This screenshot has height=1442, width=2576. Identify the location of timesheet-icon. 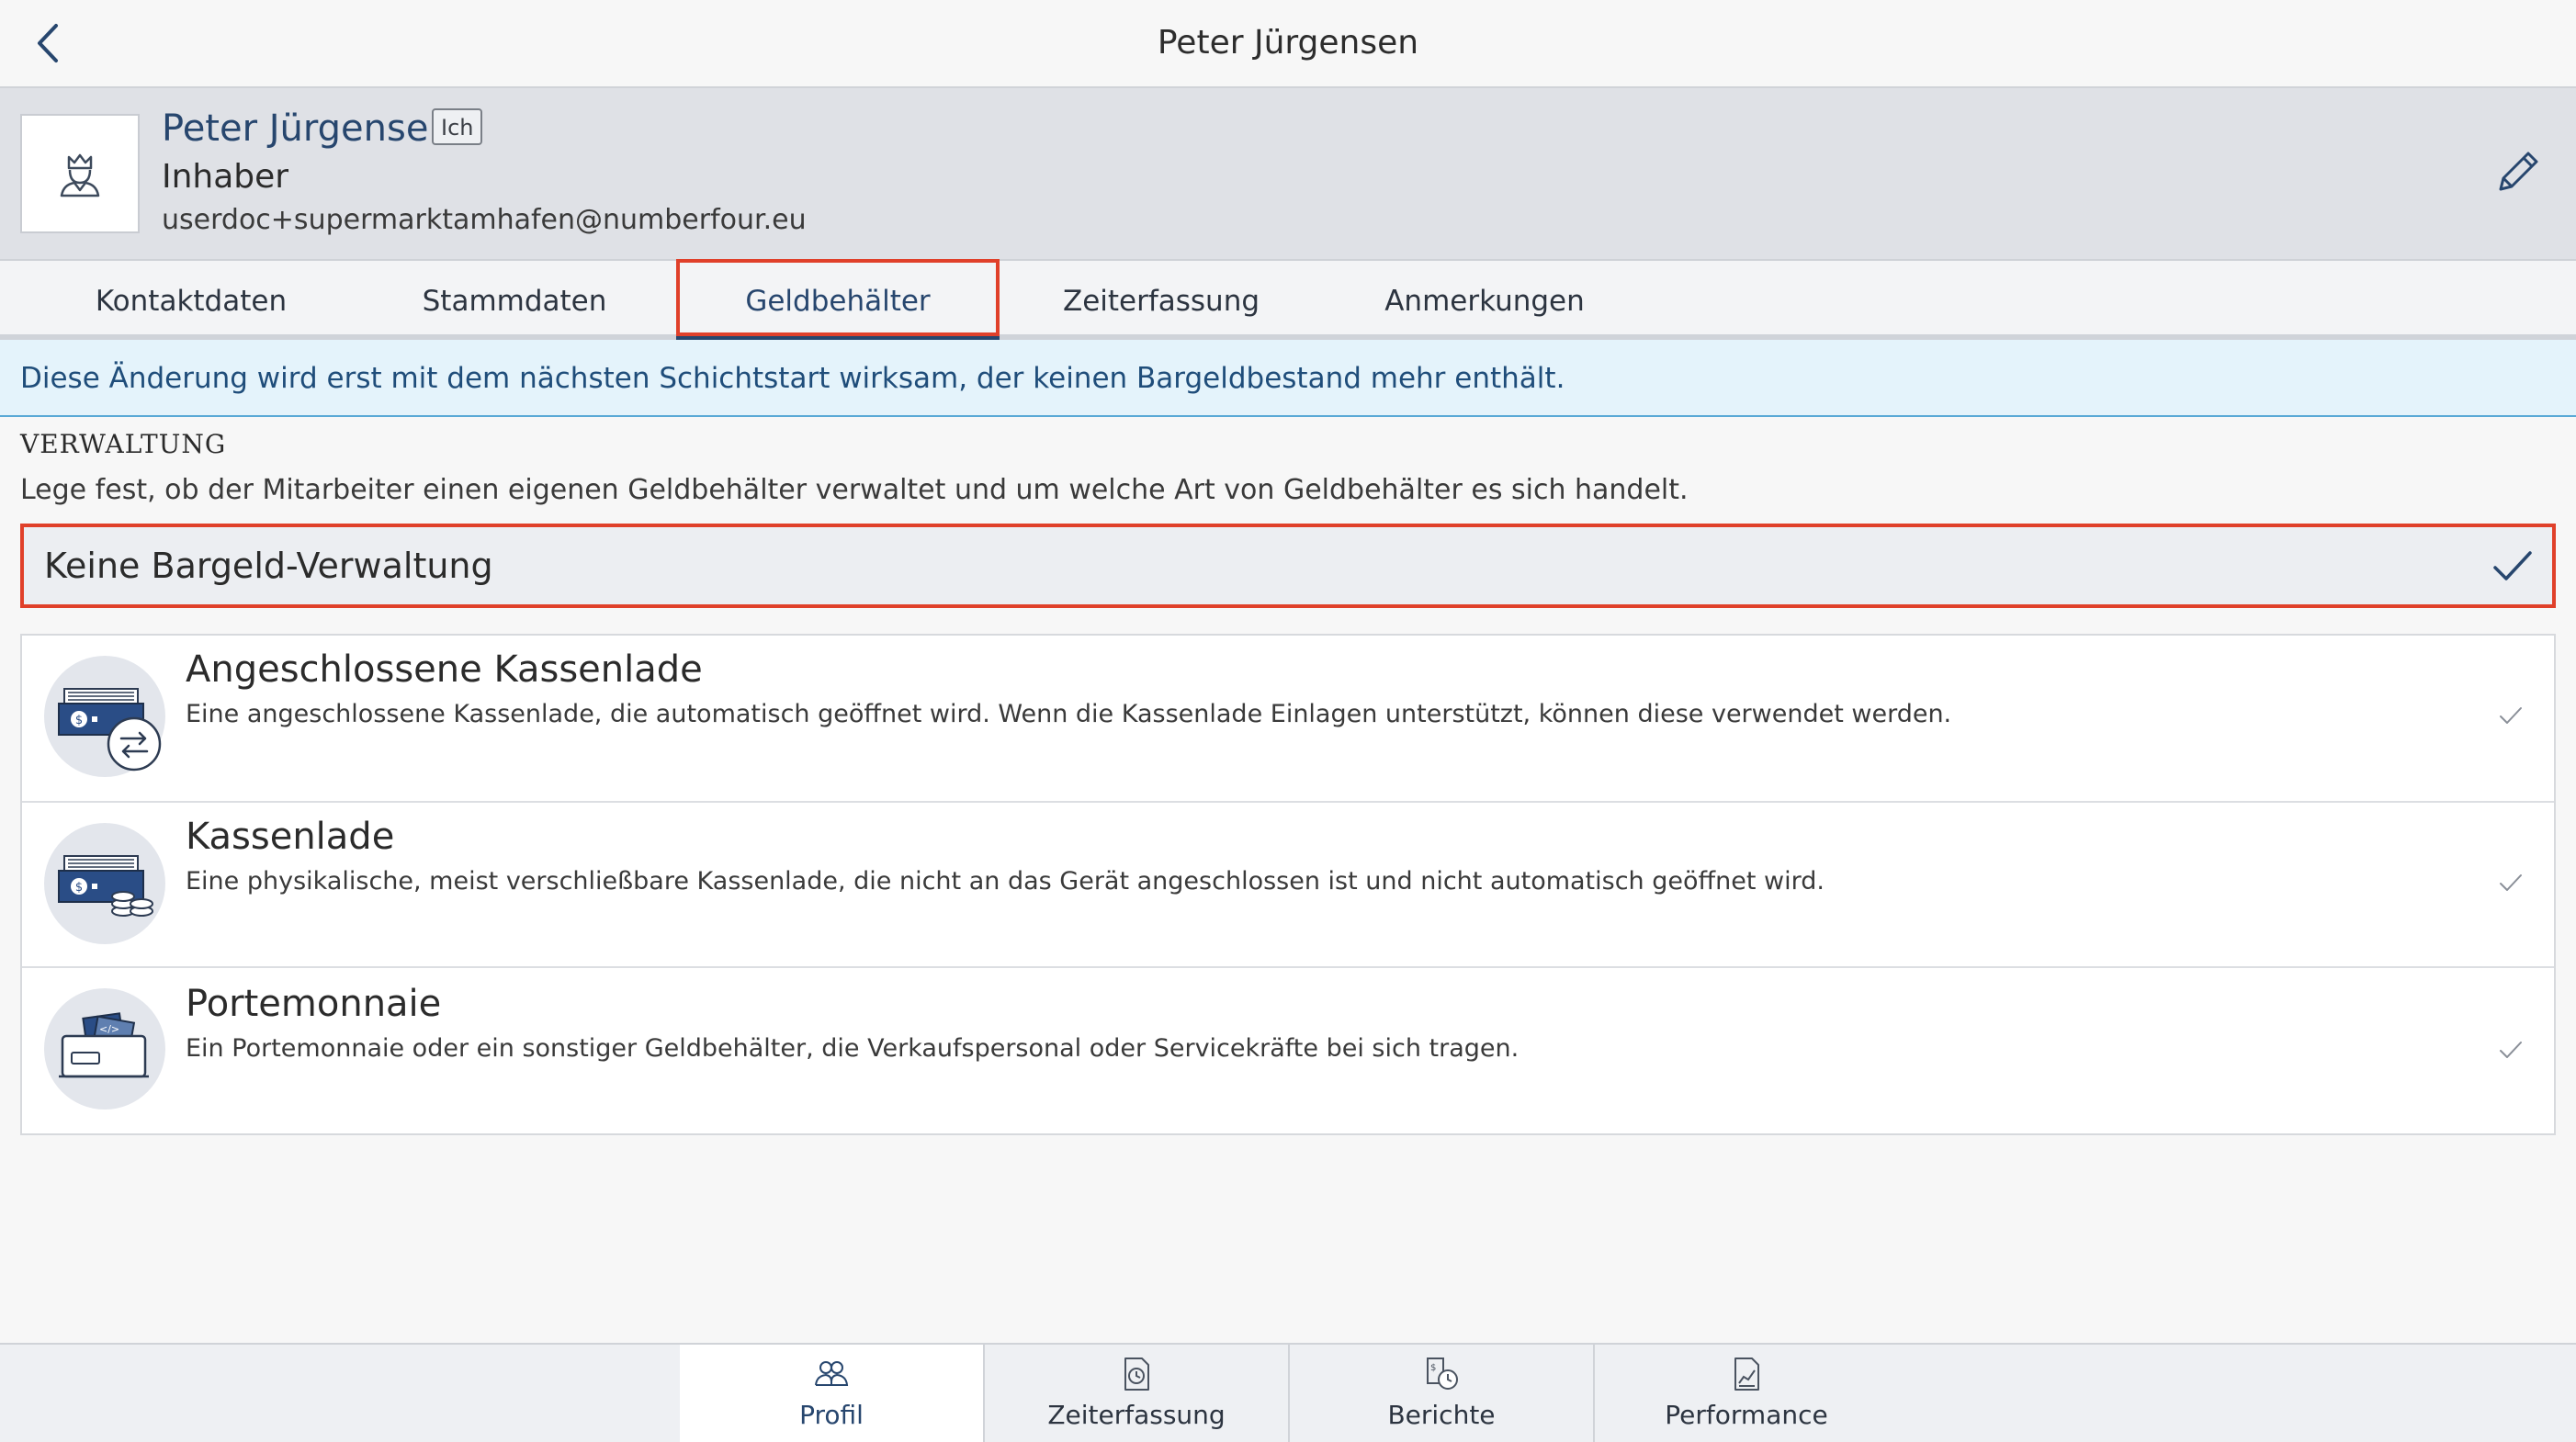
(1136, 1374).